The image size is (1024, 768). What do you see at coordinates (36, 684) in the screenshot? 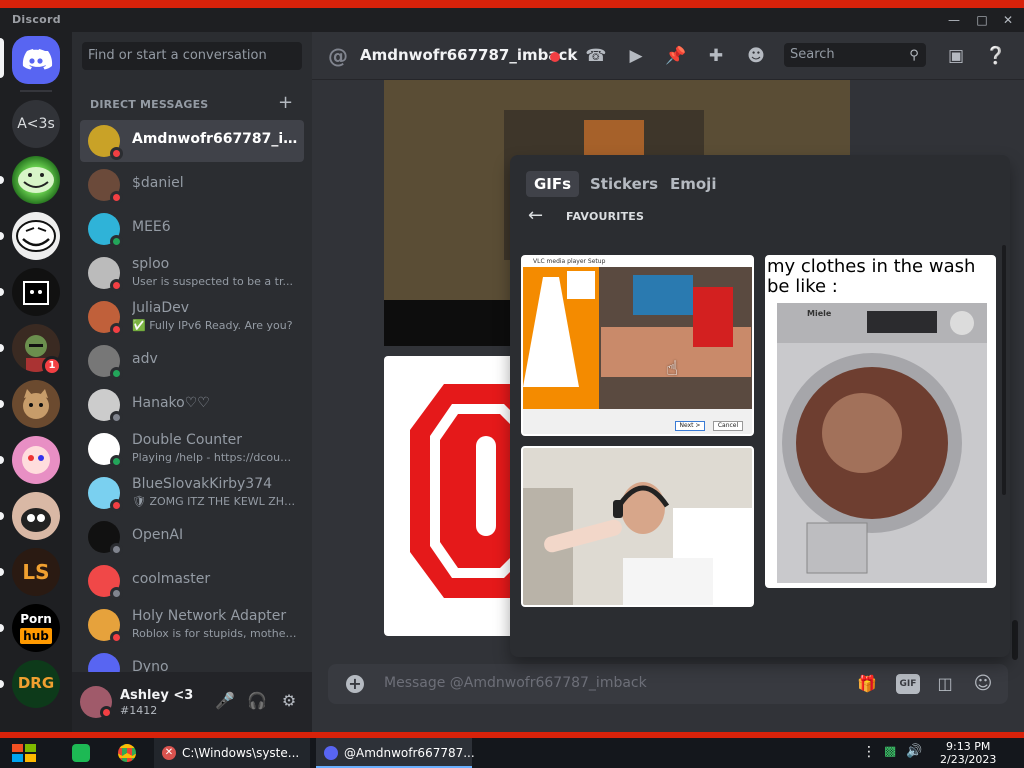
I see `server-drg: DRG` at bounding box center [36, 684].